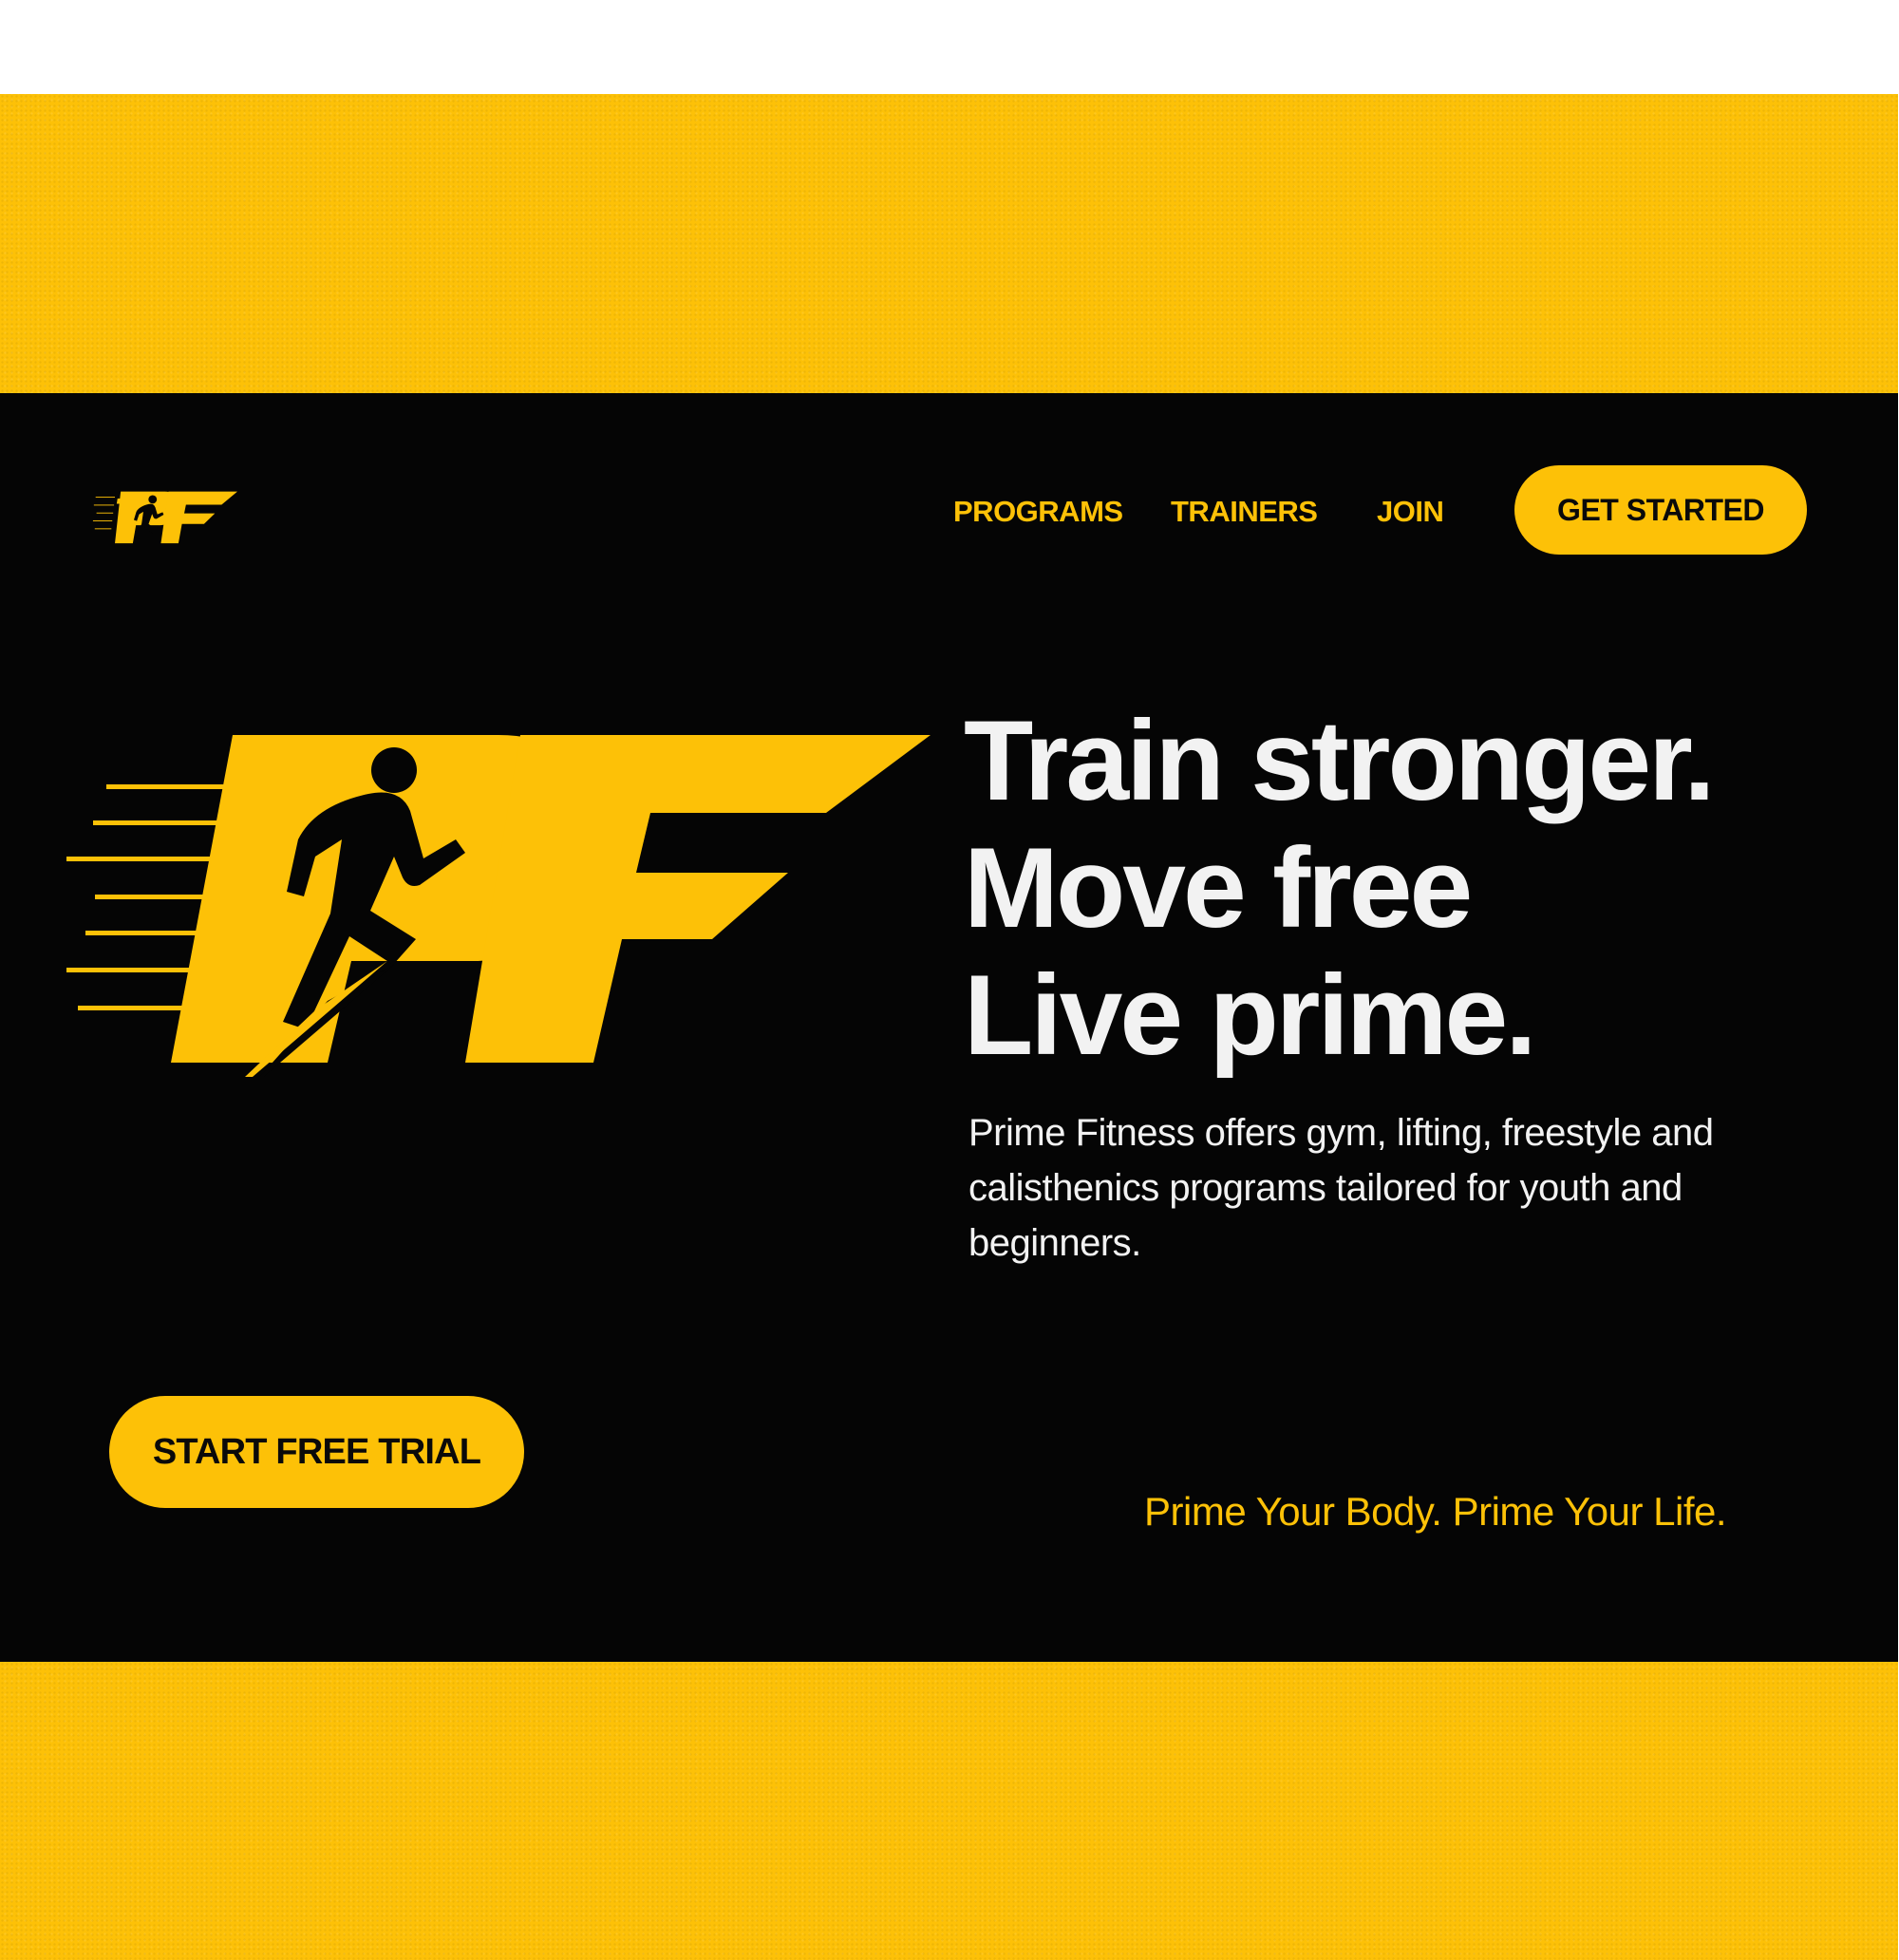 This screenshot has width=1899, height=1960. I want to click on headline-line-3: Live prime., so click(1250, 1015).